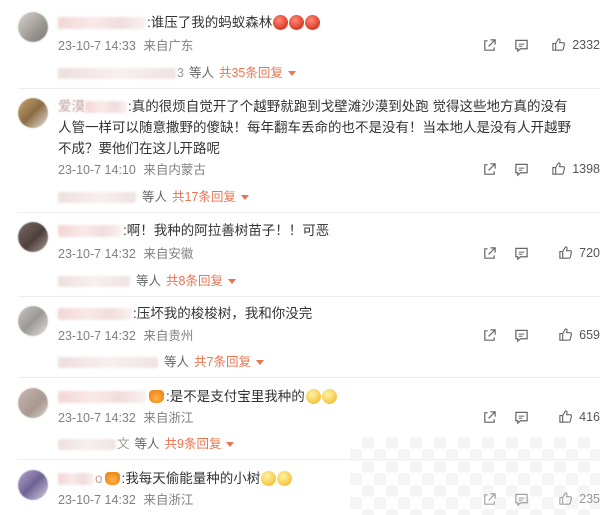 The image size is (600, 515). I want to click on like-button: 720, so click(579, 252).